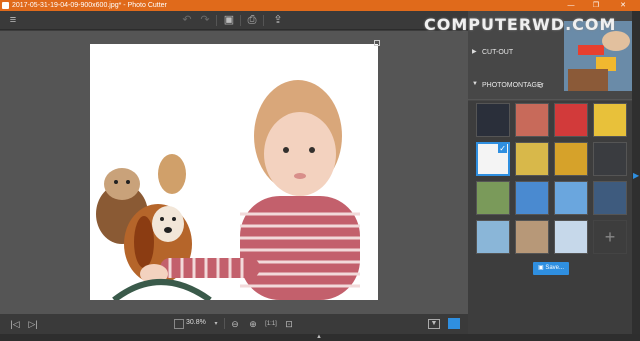 The height and width of the screenshot is (341, 640). Describe the element at coordinates (5, 5) in the screenshot. I see `app-icon` at that location.